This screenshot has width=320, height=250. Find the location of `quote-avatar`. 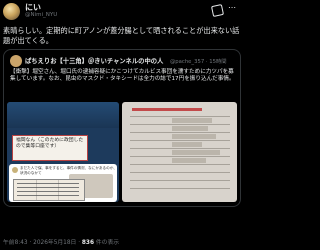

quote-avatar is located at coordinates (16, 61).